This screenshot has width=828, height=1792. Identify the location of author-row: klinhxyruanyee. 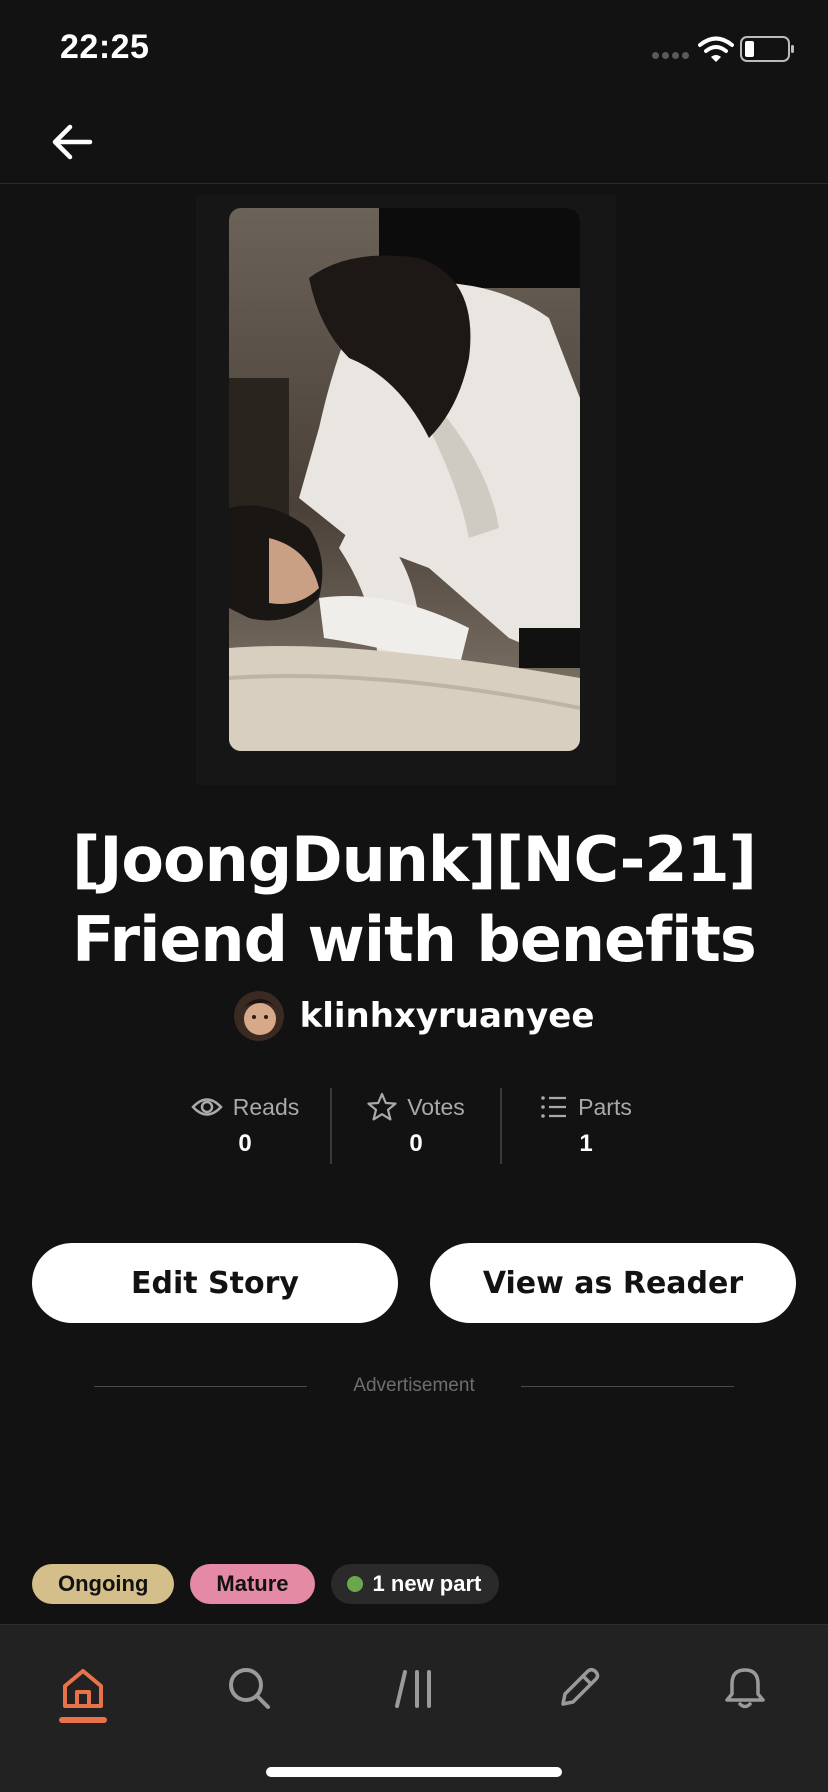
(414, 1016).